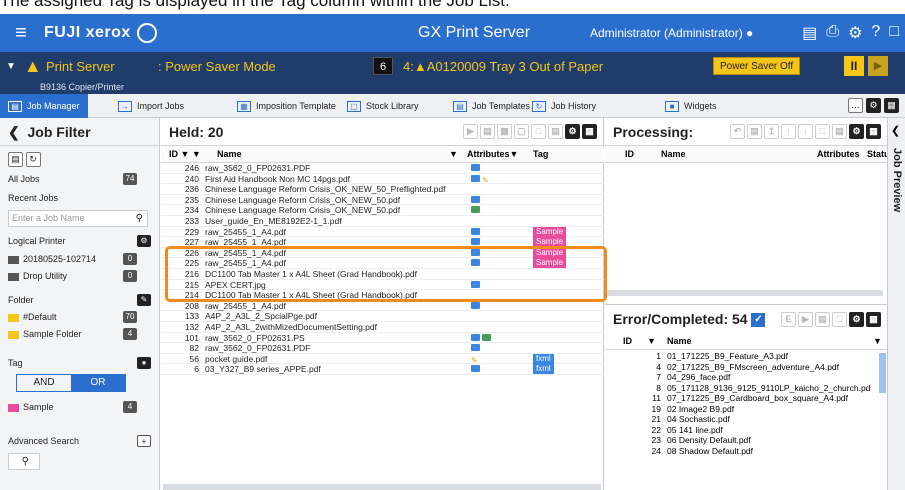 This screenshot has height=490, width=905. I want to click on table-row: 22 05 141 line.pdf, so click(741, 430).